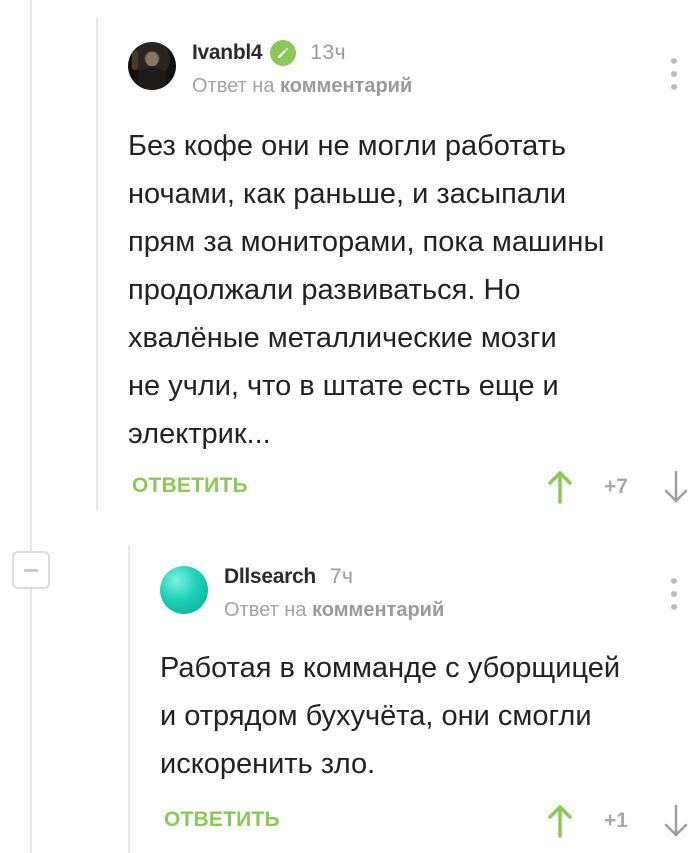 The image size is (700, 853). What do you see at coordinates (334, 593) in the screenshot?
I see `comment-header: Dllsearch 7ч Ответ на комментарий` at bounding box center [334, 593].